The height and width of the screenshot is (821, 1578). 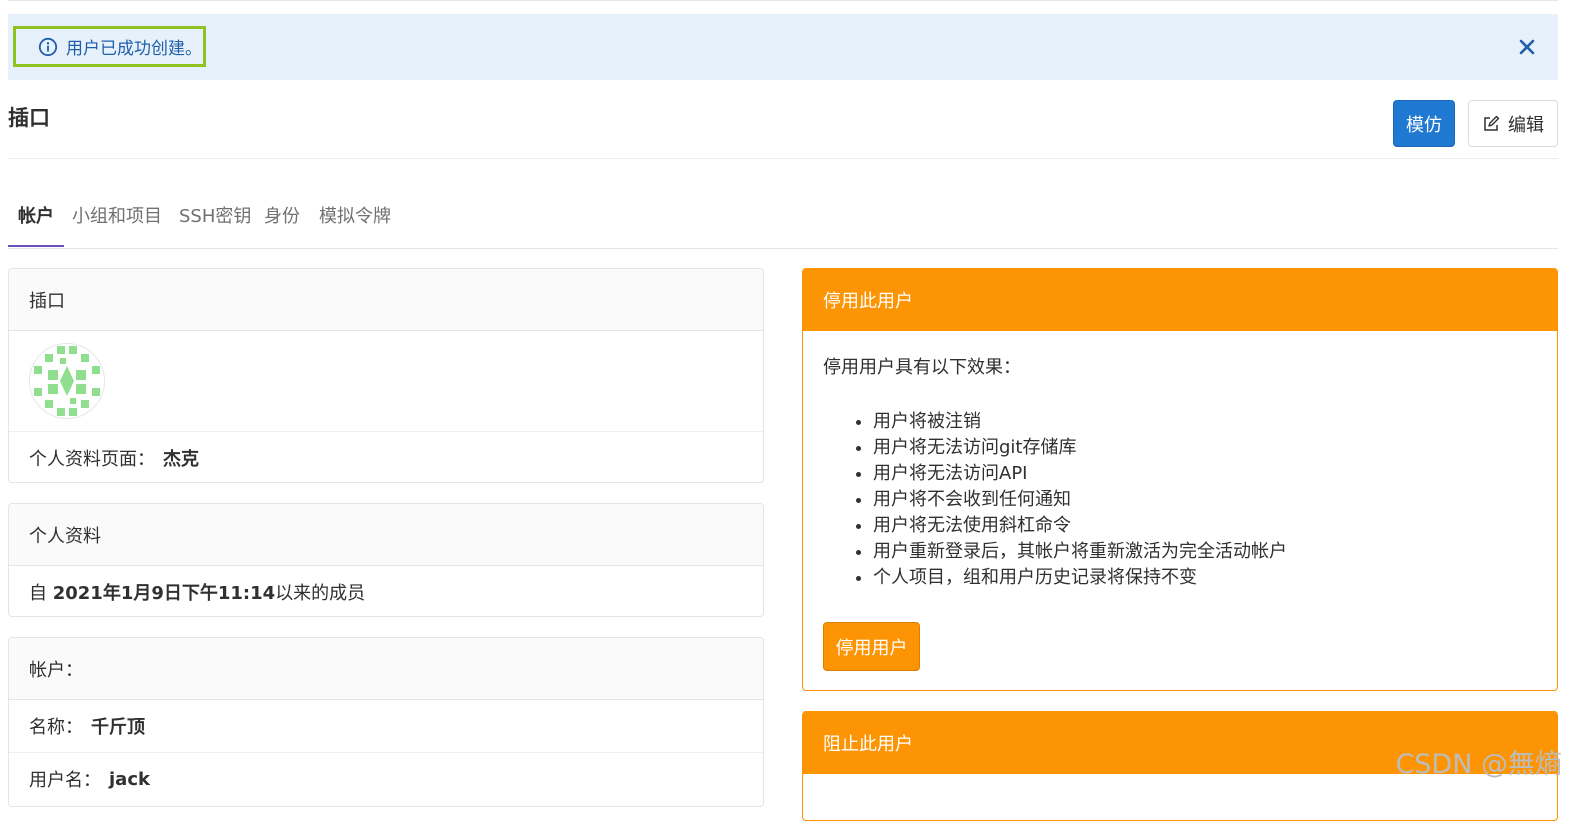 What do you see at coordinates (783, 158) in the screenshot?
I see `header-divider` at bounding box center [783, 158].